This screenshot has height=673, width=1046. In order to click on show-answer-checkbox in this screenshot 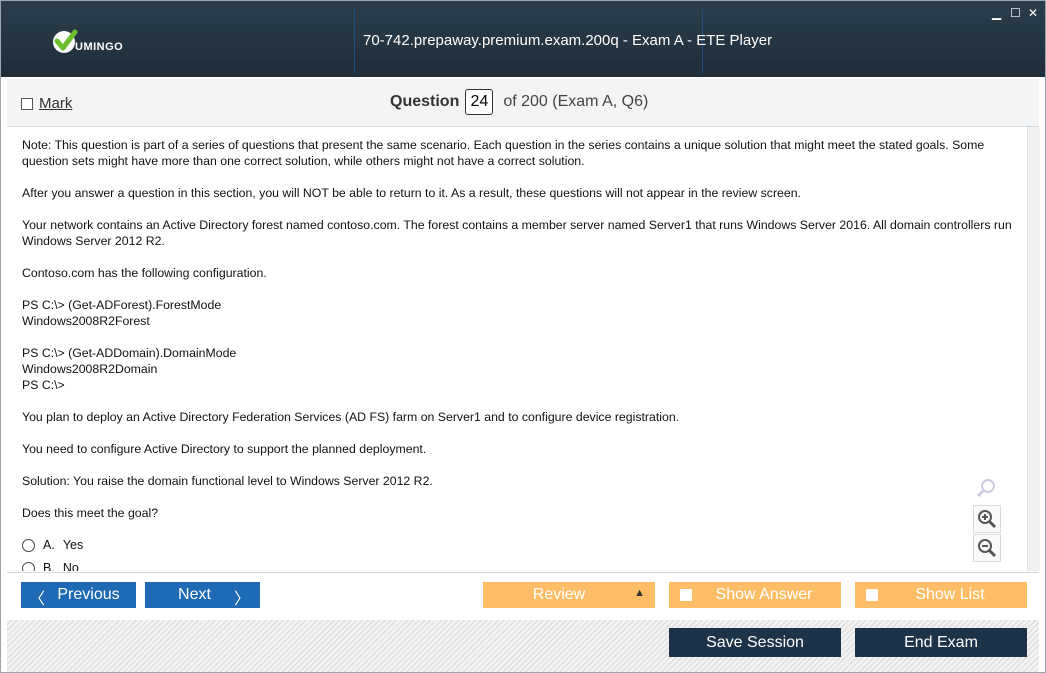, I will do `click(686, 595)`.